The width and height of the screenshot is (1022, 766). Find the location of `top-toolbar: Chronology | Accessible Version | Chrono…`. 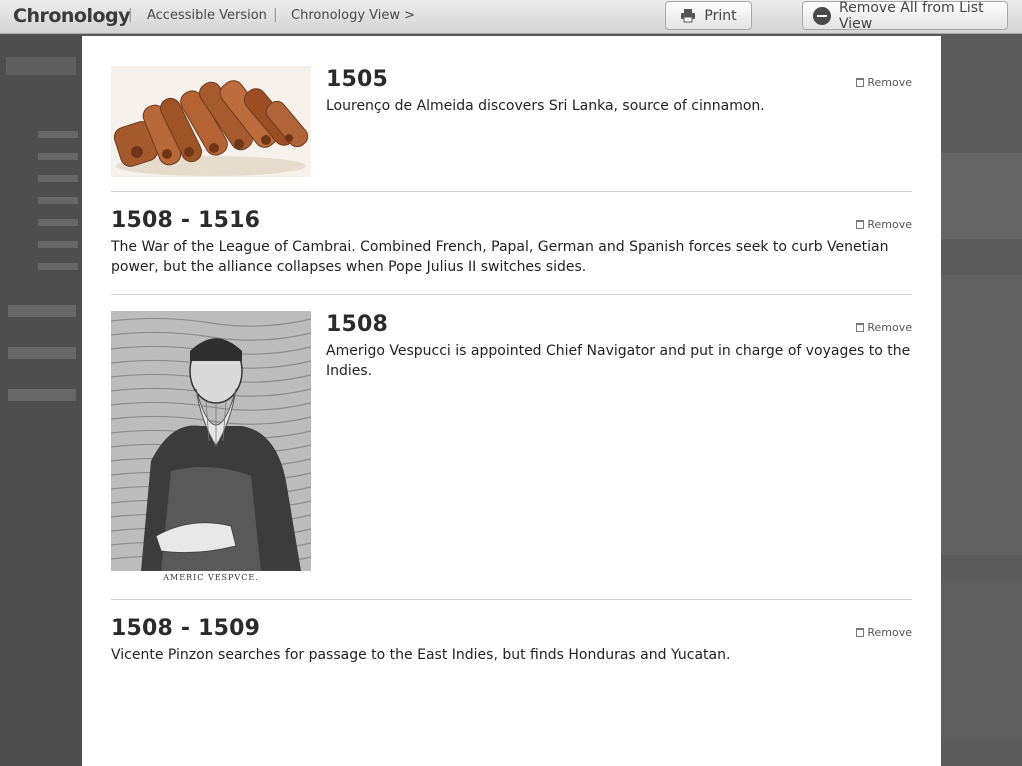

top-toolbar: Chronology | Accessible Version | Chrono… is located at coordinates (511, 17).